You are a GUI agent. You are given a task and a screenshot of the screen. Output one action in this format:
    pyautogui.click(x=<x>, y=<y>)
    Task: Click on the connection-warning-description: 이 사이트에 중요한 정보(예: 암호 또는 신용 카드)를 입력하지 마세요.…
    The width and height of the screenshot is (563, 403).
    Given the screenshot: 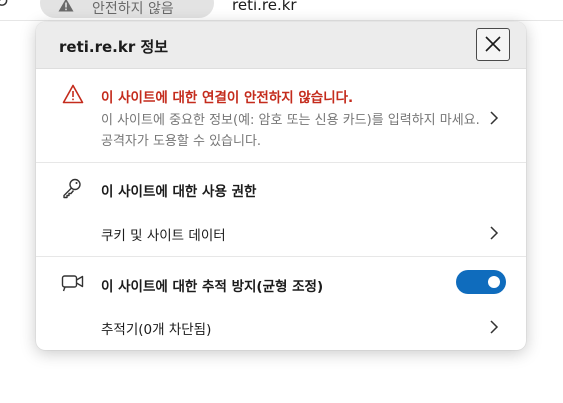 What is the action you would take?
    pyautogui.click(x=290, y=131)
    